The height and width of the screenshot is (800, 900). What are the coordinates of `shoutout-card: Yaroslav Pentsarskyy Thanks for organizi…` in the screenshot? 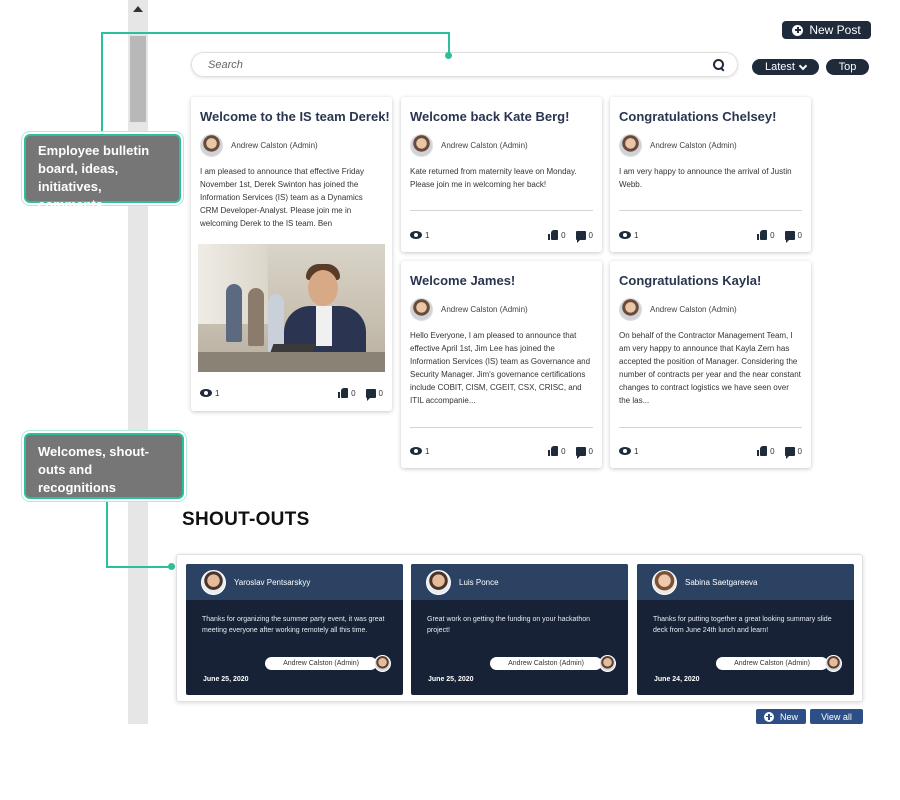 It's located at (294, 629).